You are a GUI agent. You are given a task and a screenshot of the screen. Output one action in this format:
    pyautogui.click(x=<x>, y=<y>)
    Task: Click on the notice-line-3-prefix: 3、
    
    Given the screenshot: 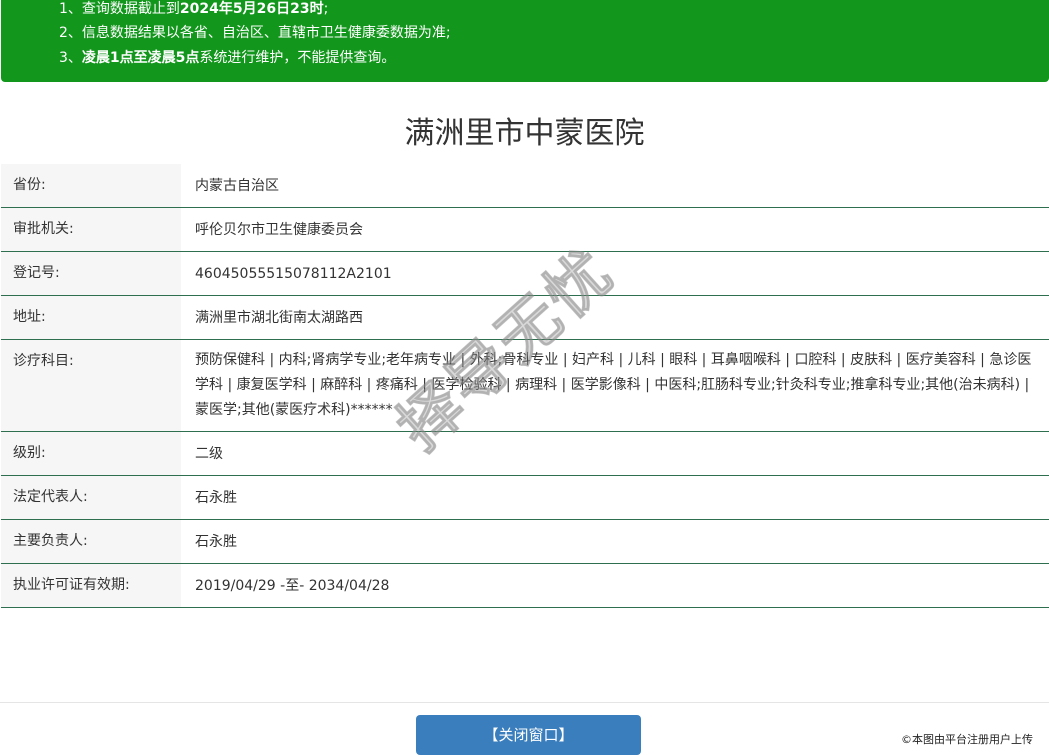 What is the action you would take?
    pyautogui.click(x=70, y=58)
    